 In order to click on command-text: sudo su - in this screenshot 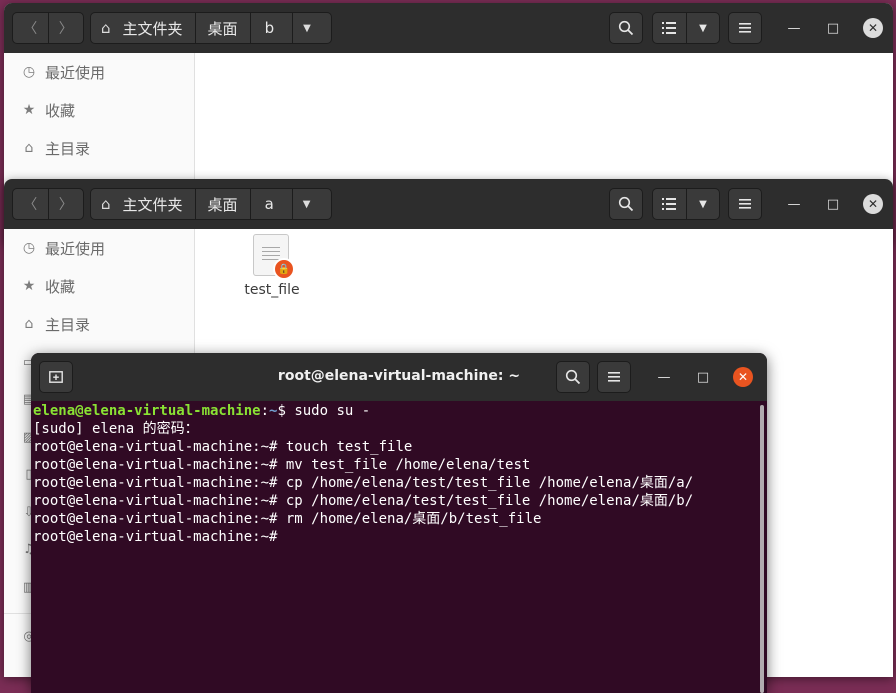, I will do `click(332, 411)`.